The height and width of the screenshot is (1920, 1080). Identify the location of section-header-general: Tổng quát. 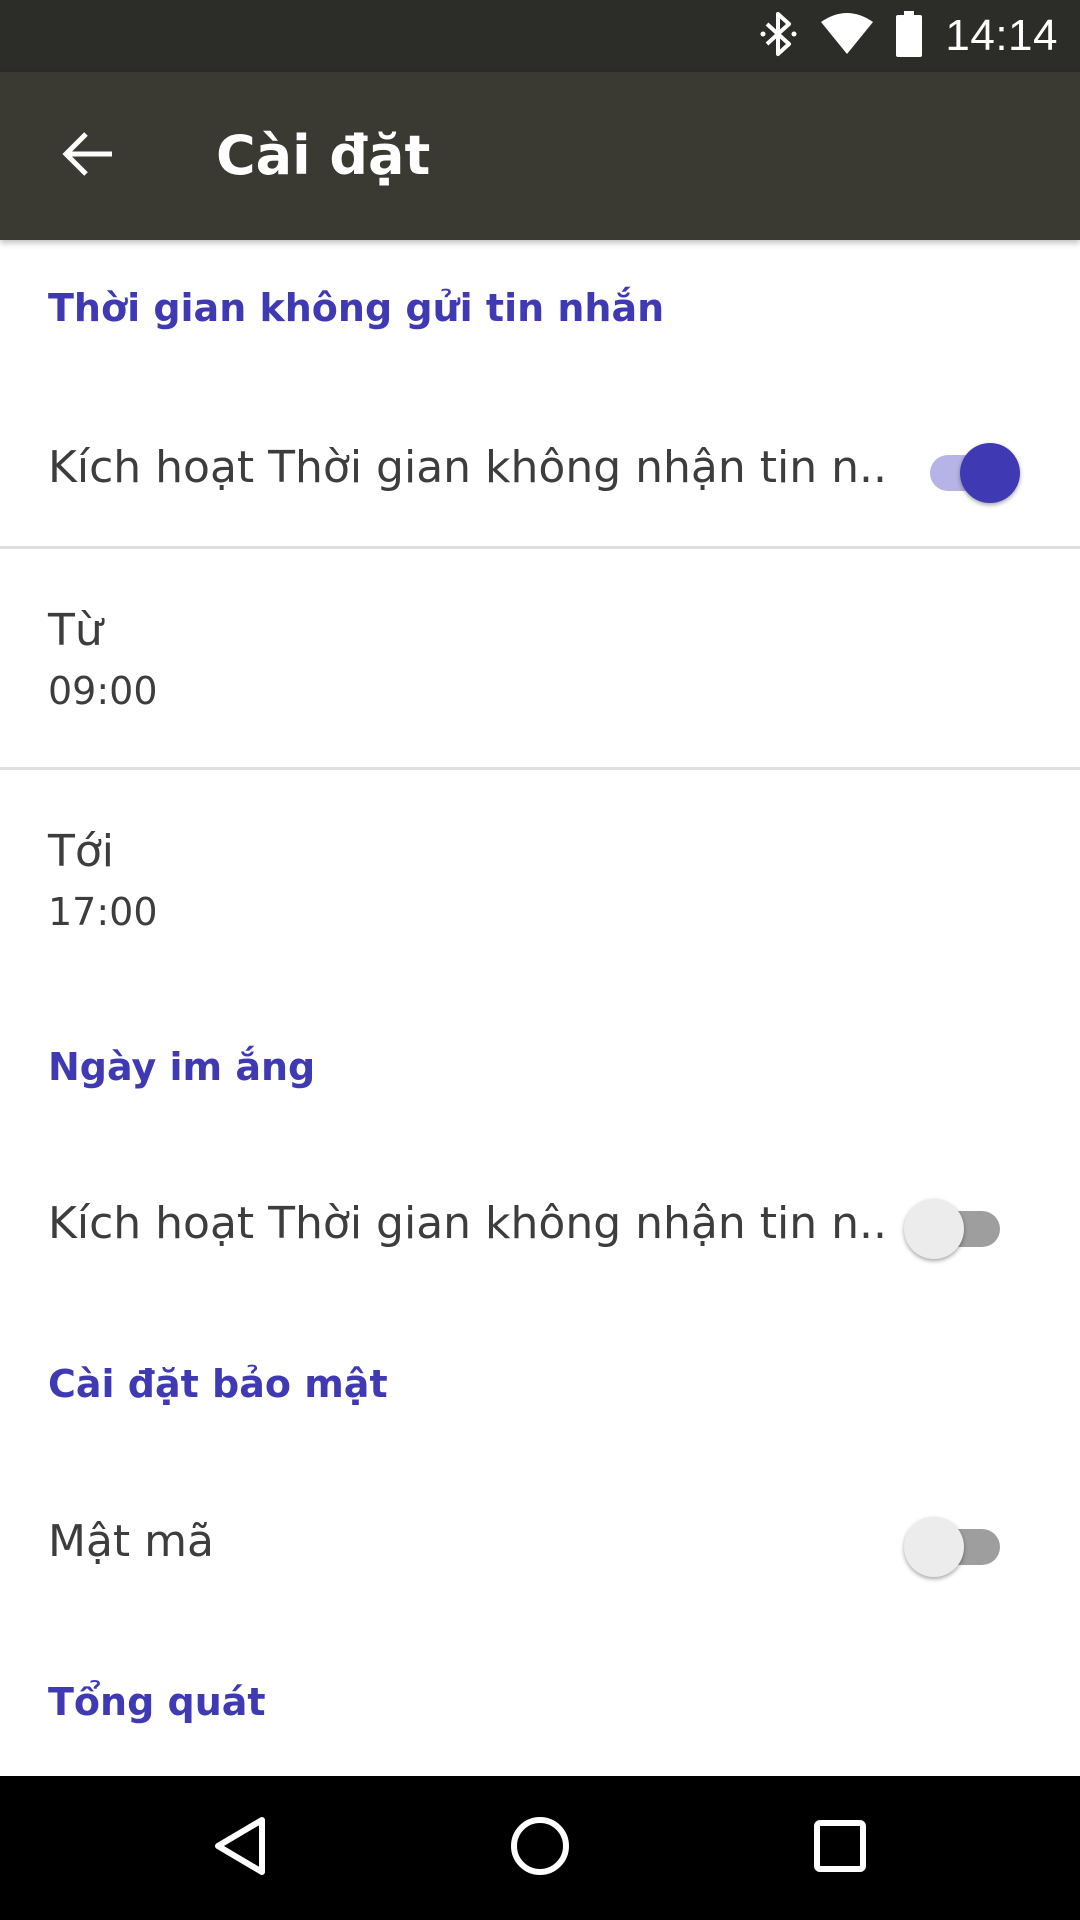
(157, 1702).